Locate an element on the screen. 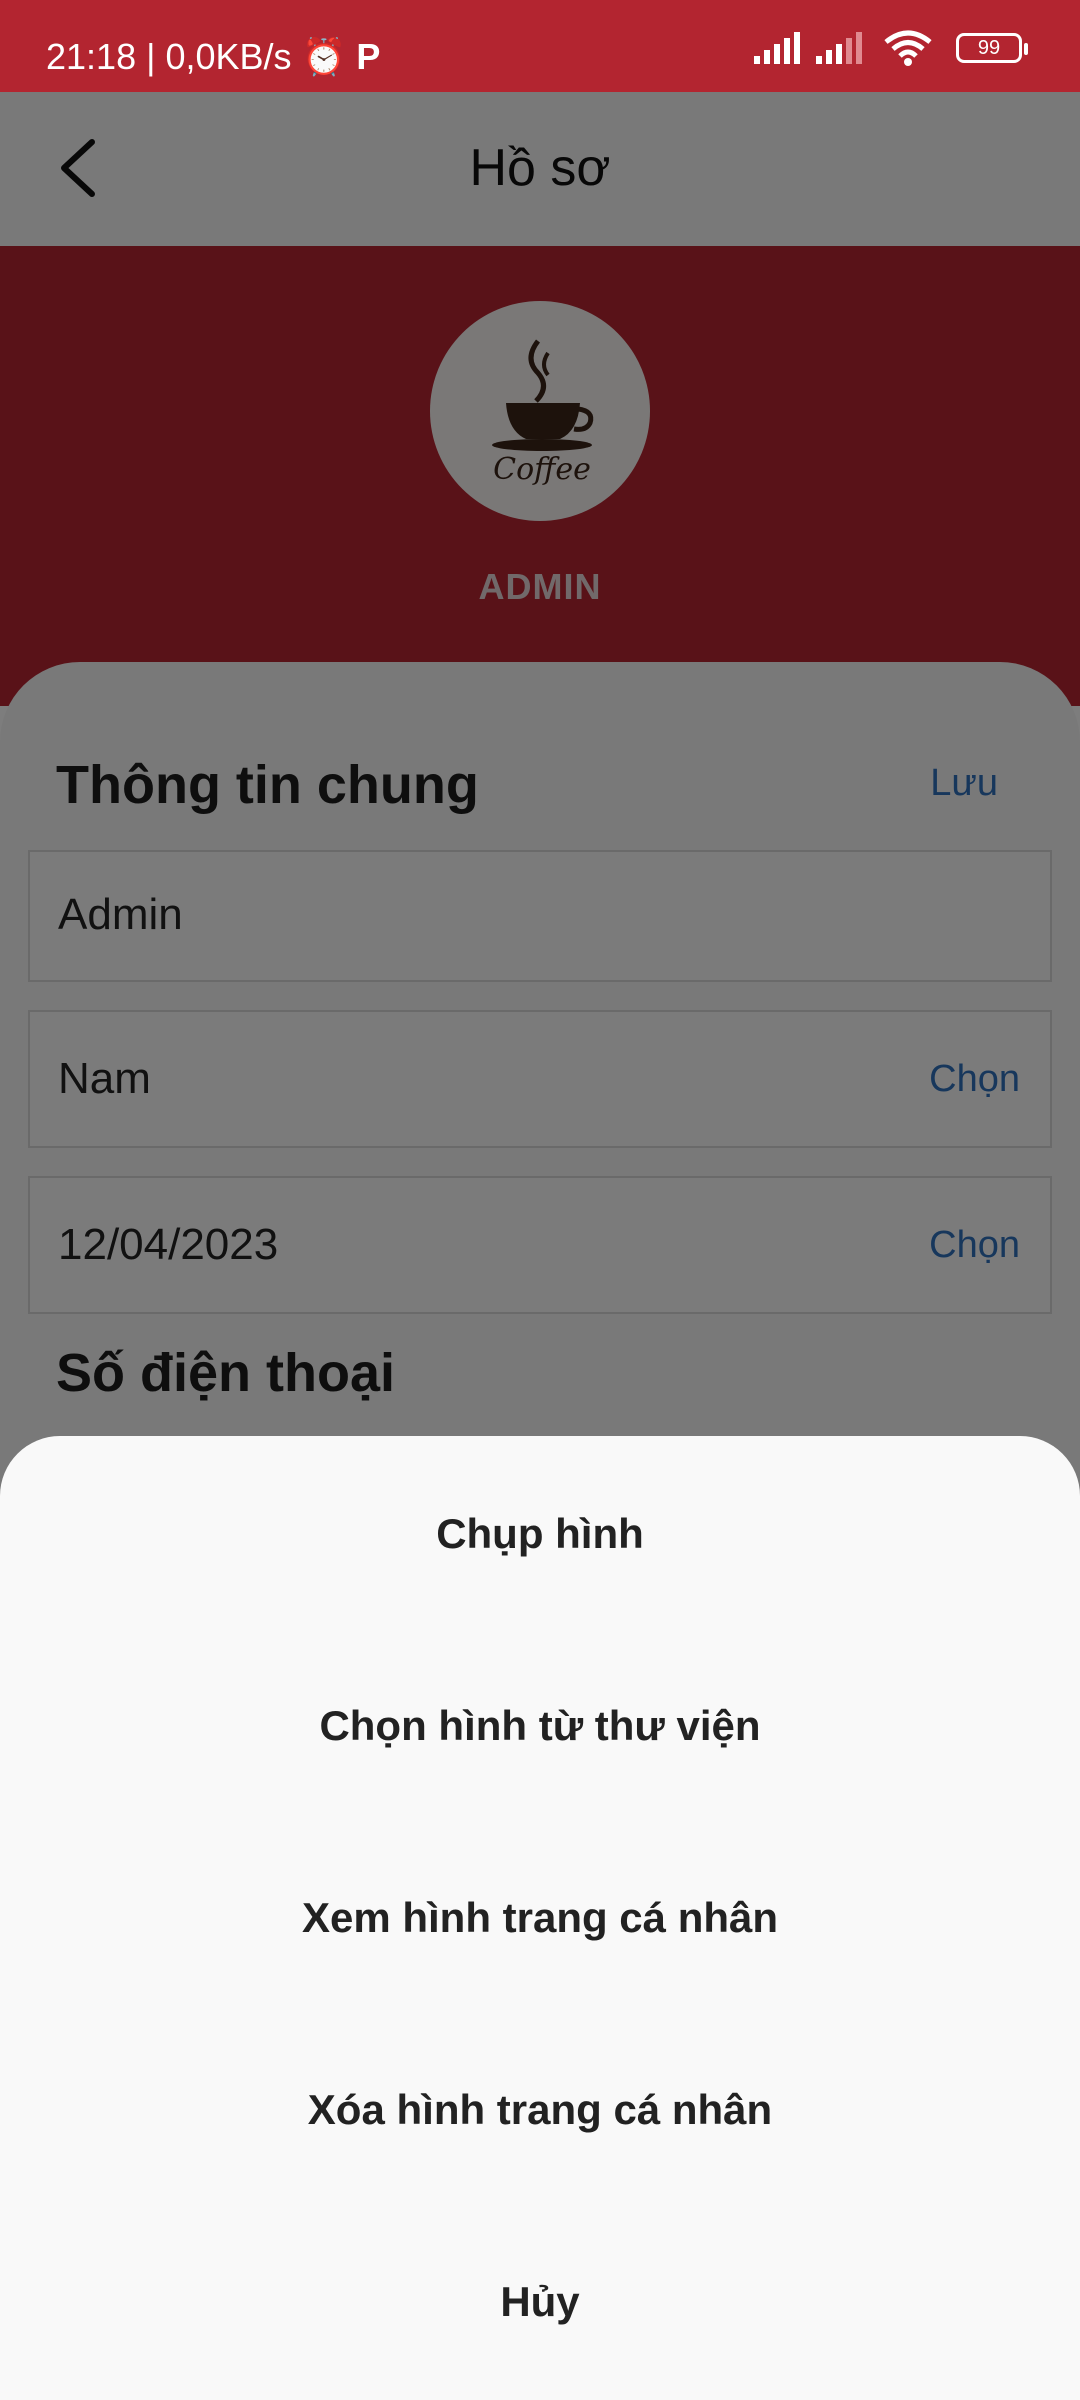 This screenshot has height=2400, width=1080. alarm-icon: ⏰ is located at coordinates (324, 56).